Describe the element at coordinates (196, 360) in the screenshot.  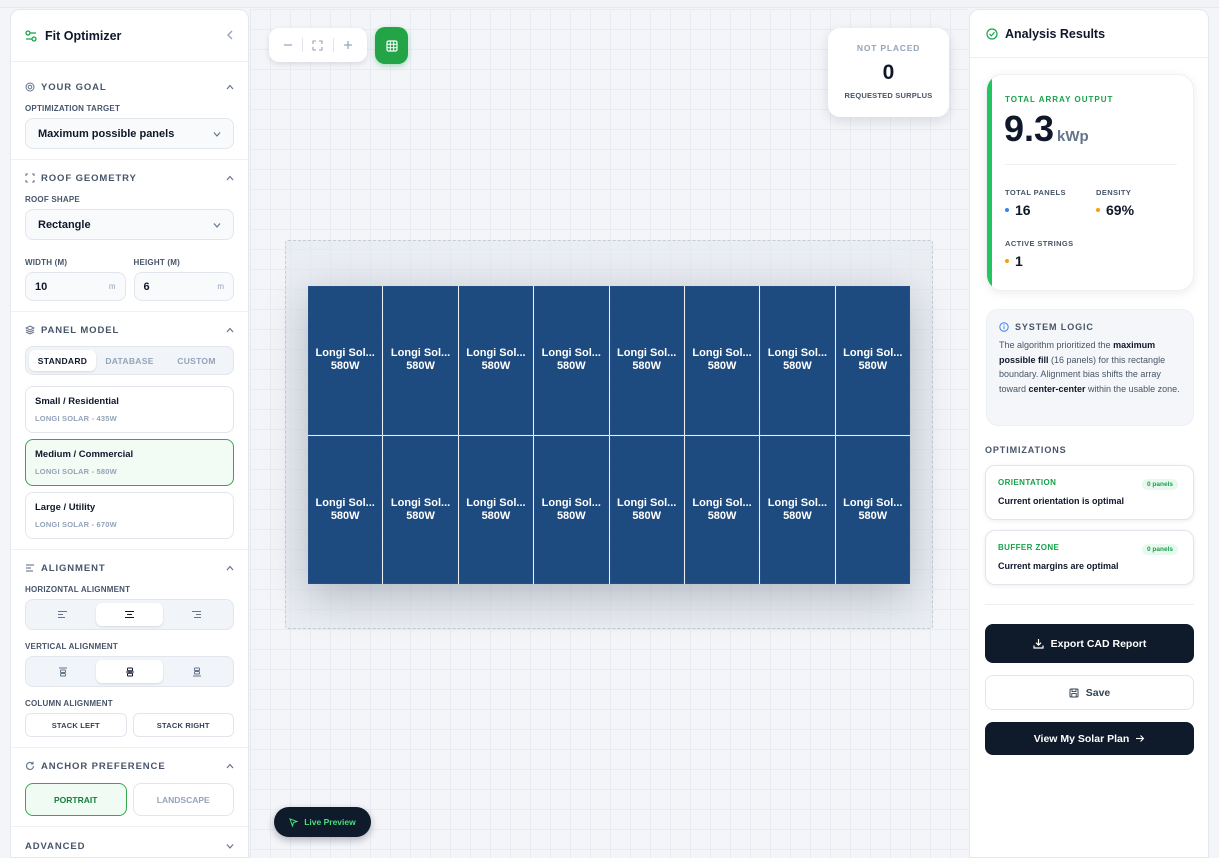
I see `tab-custom: CUSTOM` at that location.